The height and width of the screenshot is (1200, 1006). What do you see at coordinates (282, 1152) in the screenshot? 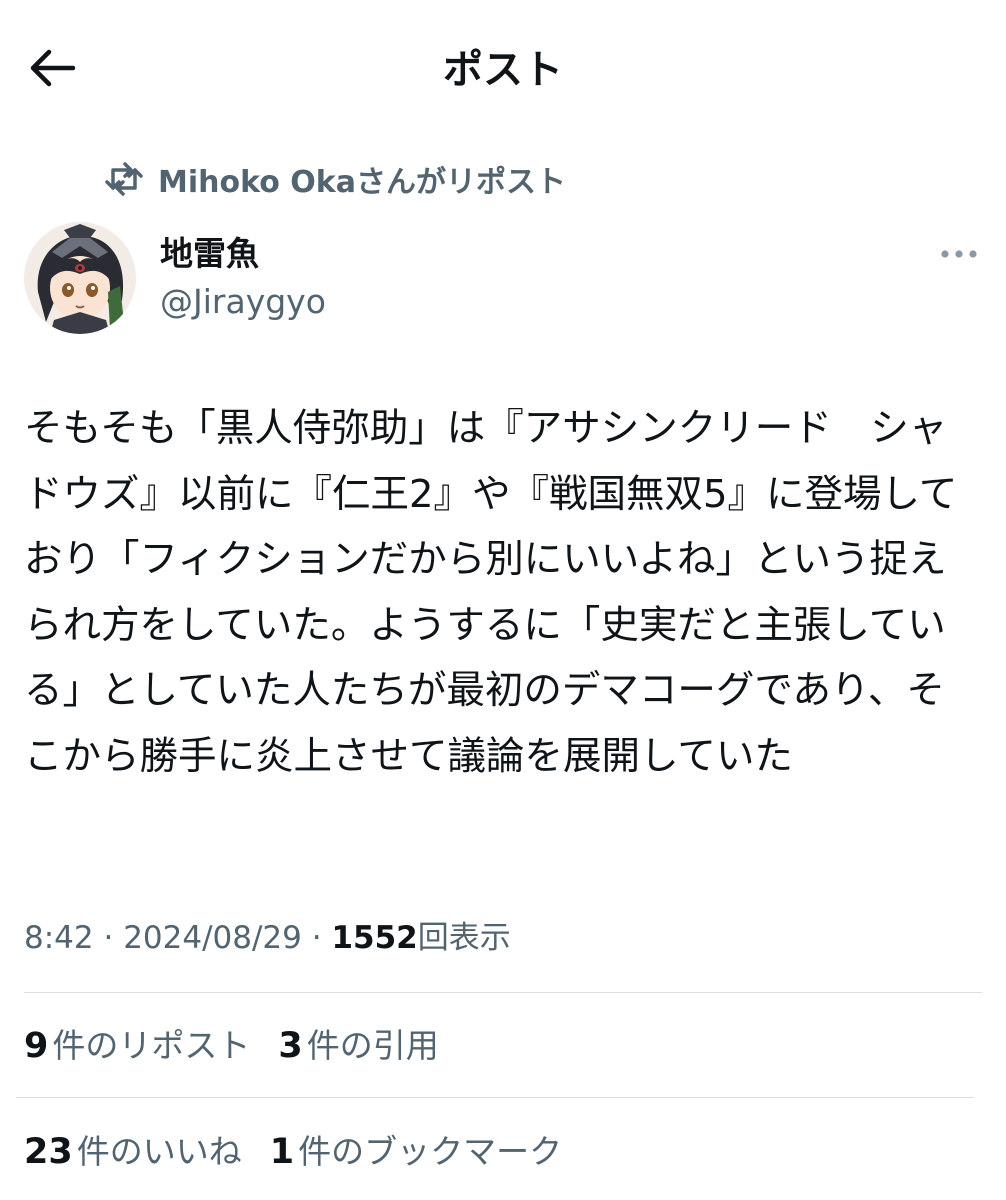
I see `bookmarks-count: 1` at bounding box center [282, 1152].